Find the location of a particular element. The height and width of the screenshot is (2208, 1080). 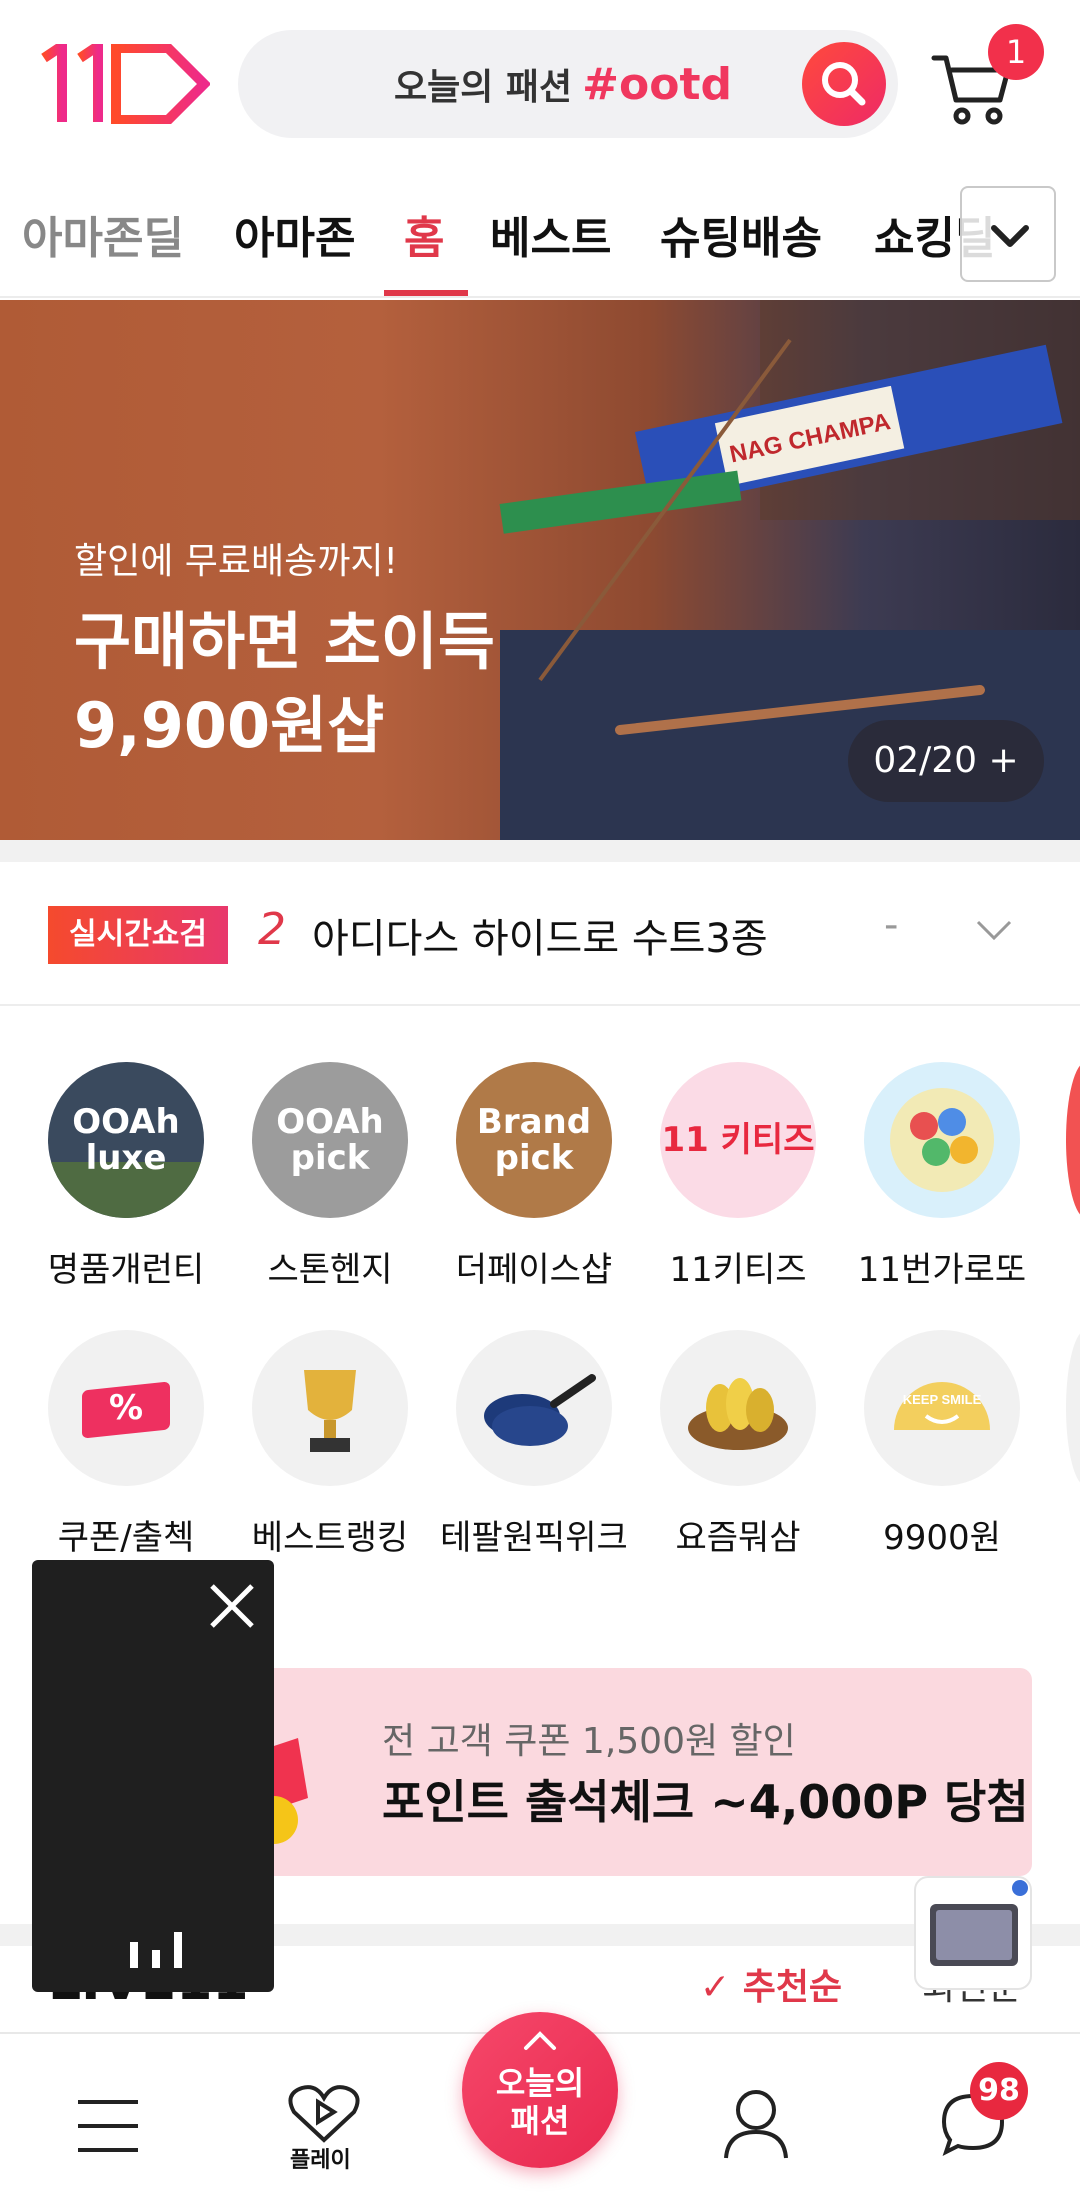

lotto-balls-icon is located at coordinates (942, 1140).